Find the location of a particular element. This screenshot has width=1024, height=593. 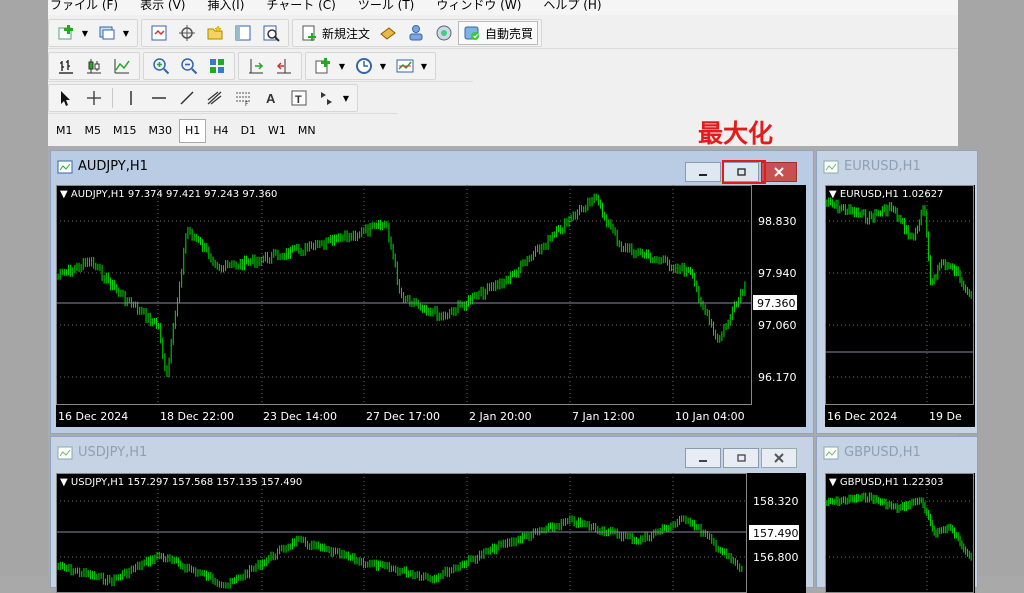

timeframe-h4: H4 is located at coordinates (220, 131).